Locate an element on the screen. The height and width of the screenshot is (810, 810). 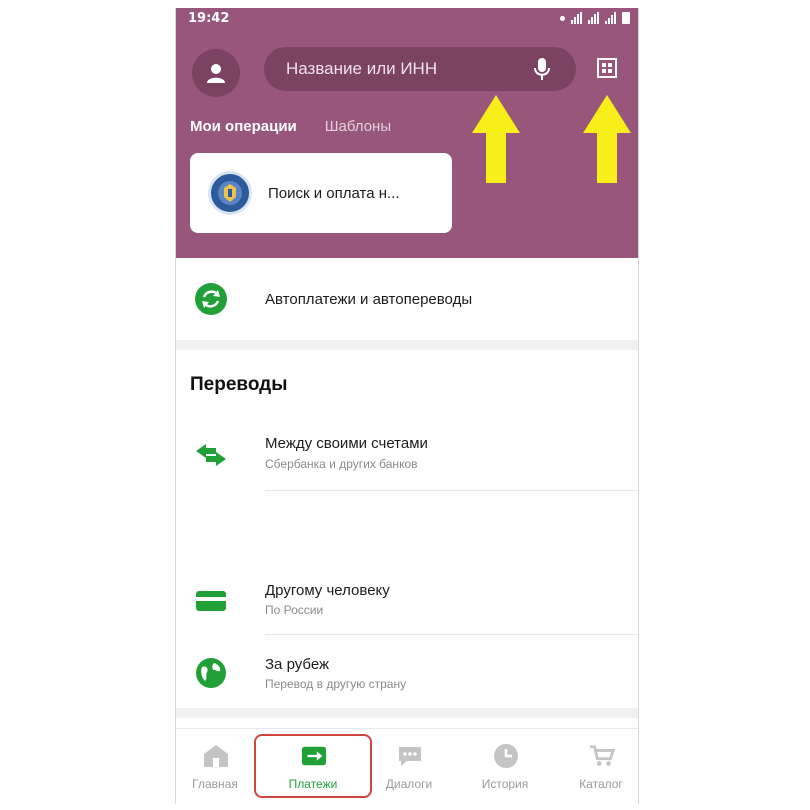
nav-label: Диалоги is located at coordinates (409, 784).